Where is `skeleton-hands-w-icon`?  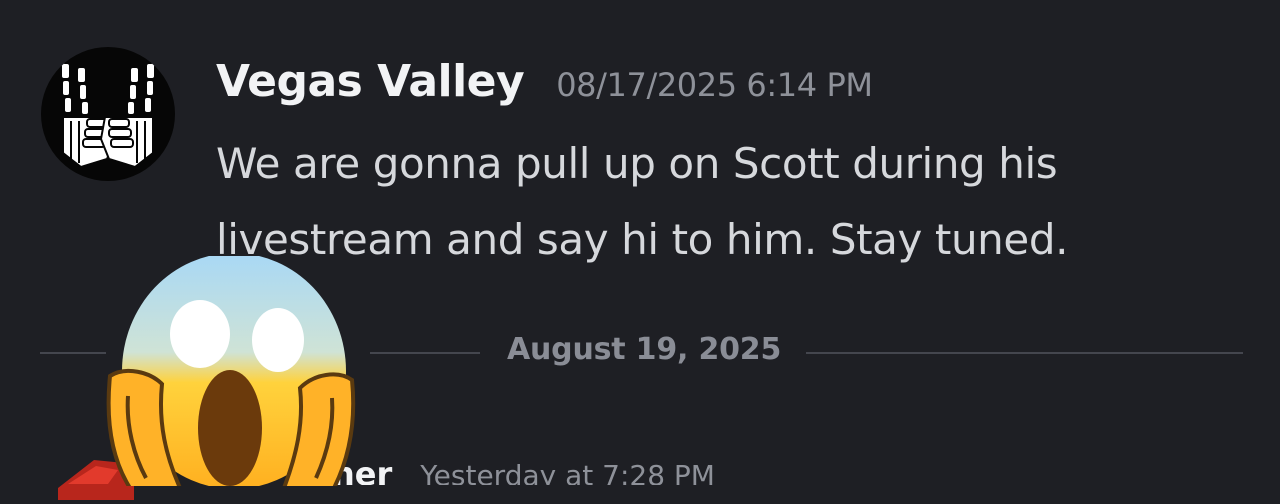 skeleton-hands-w-icon is located at coordinates (108, 115).